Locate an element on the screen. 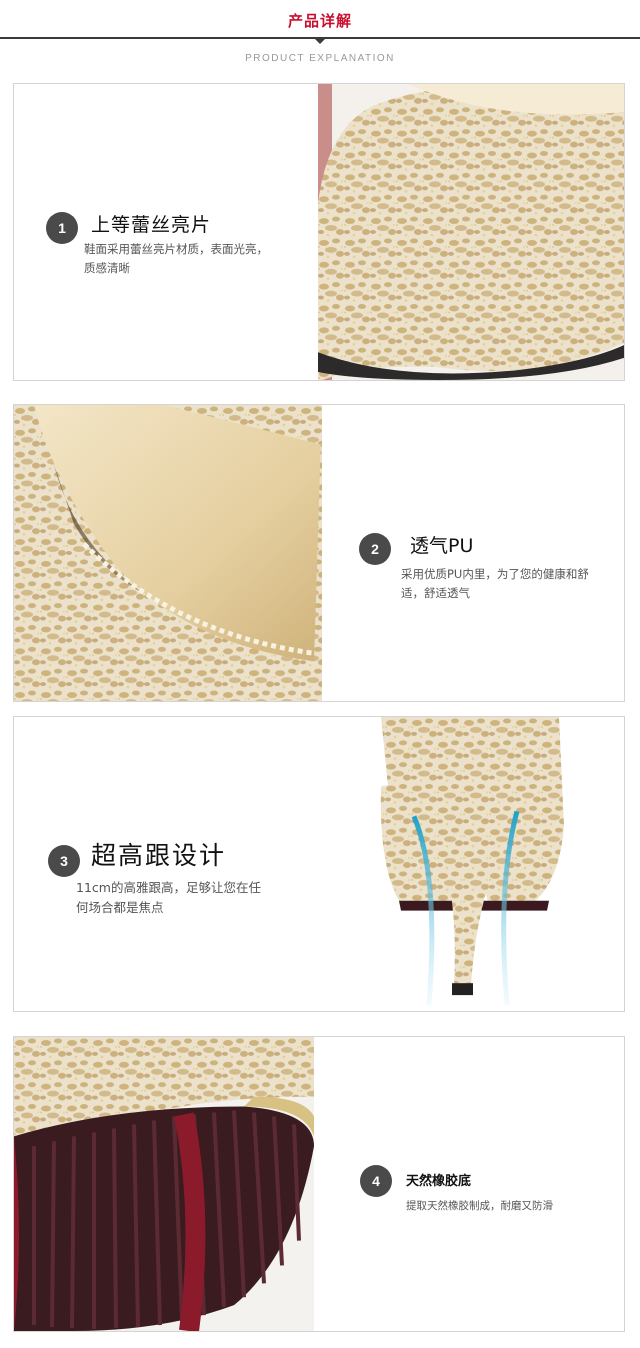 The height and width of the screenshot is (1348, 640). feature-number-badge: 3 is located at coordinates (64, 861).